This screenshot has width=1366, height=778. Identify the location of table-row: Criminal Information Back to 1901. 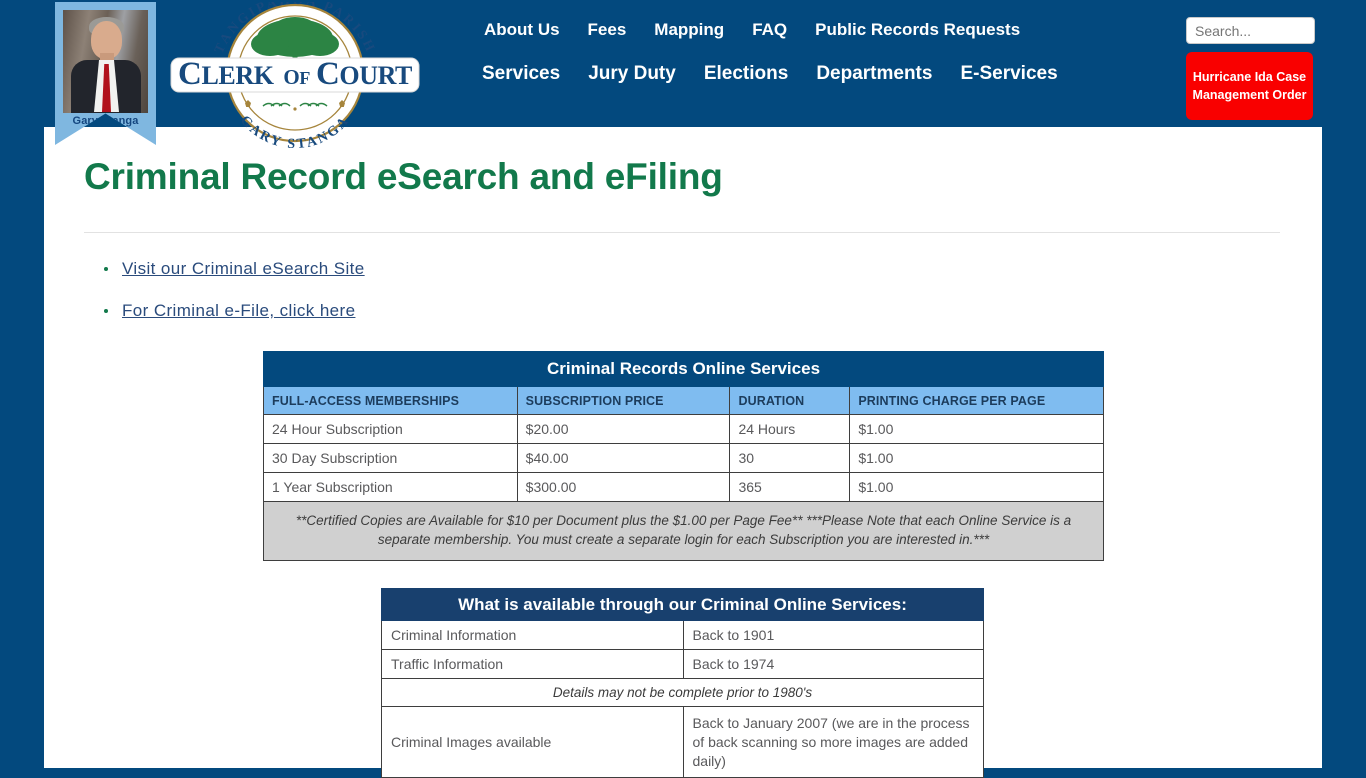
(682, 635).